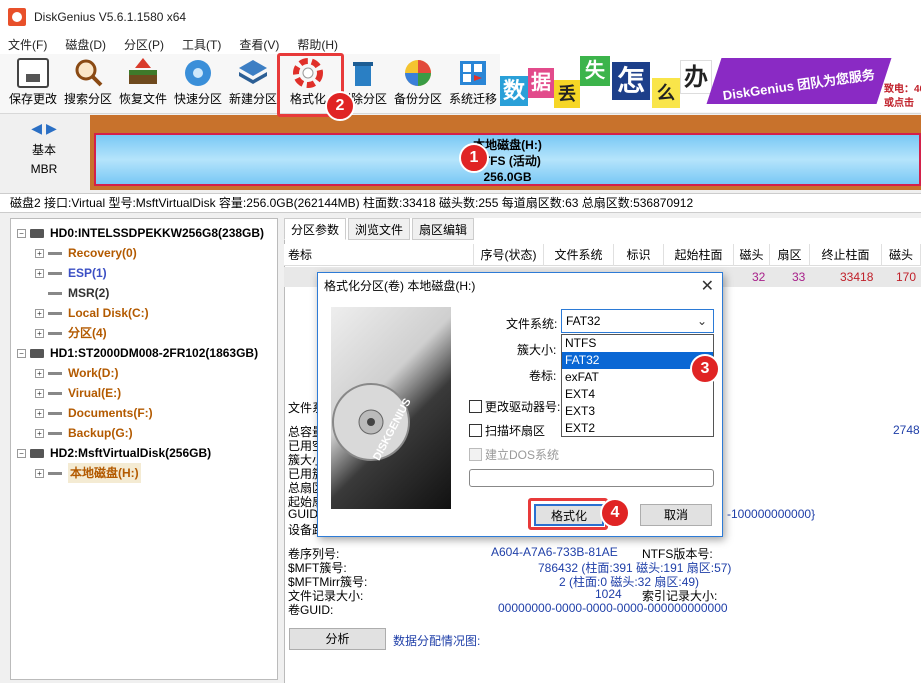 The image size is (921, 683). What do you see at coordinates (78, 393) in the screenshot?
I see `tree-partition-e: + Virual(E:)` at bounding box center [78, 393].